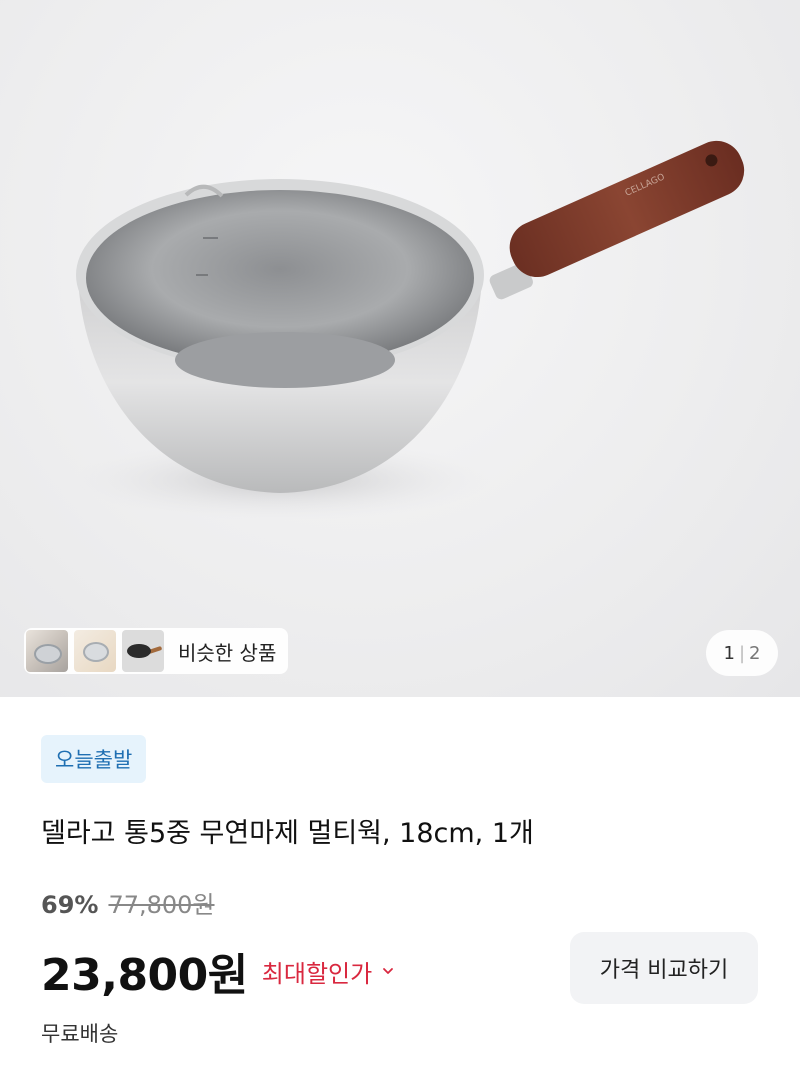 This screenshot has height=1071, width=800. I want to click on pager-current: 1, so click(729, 653).